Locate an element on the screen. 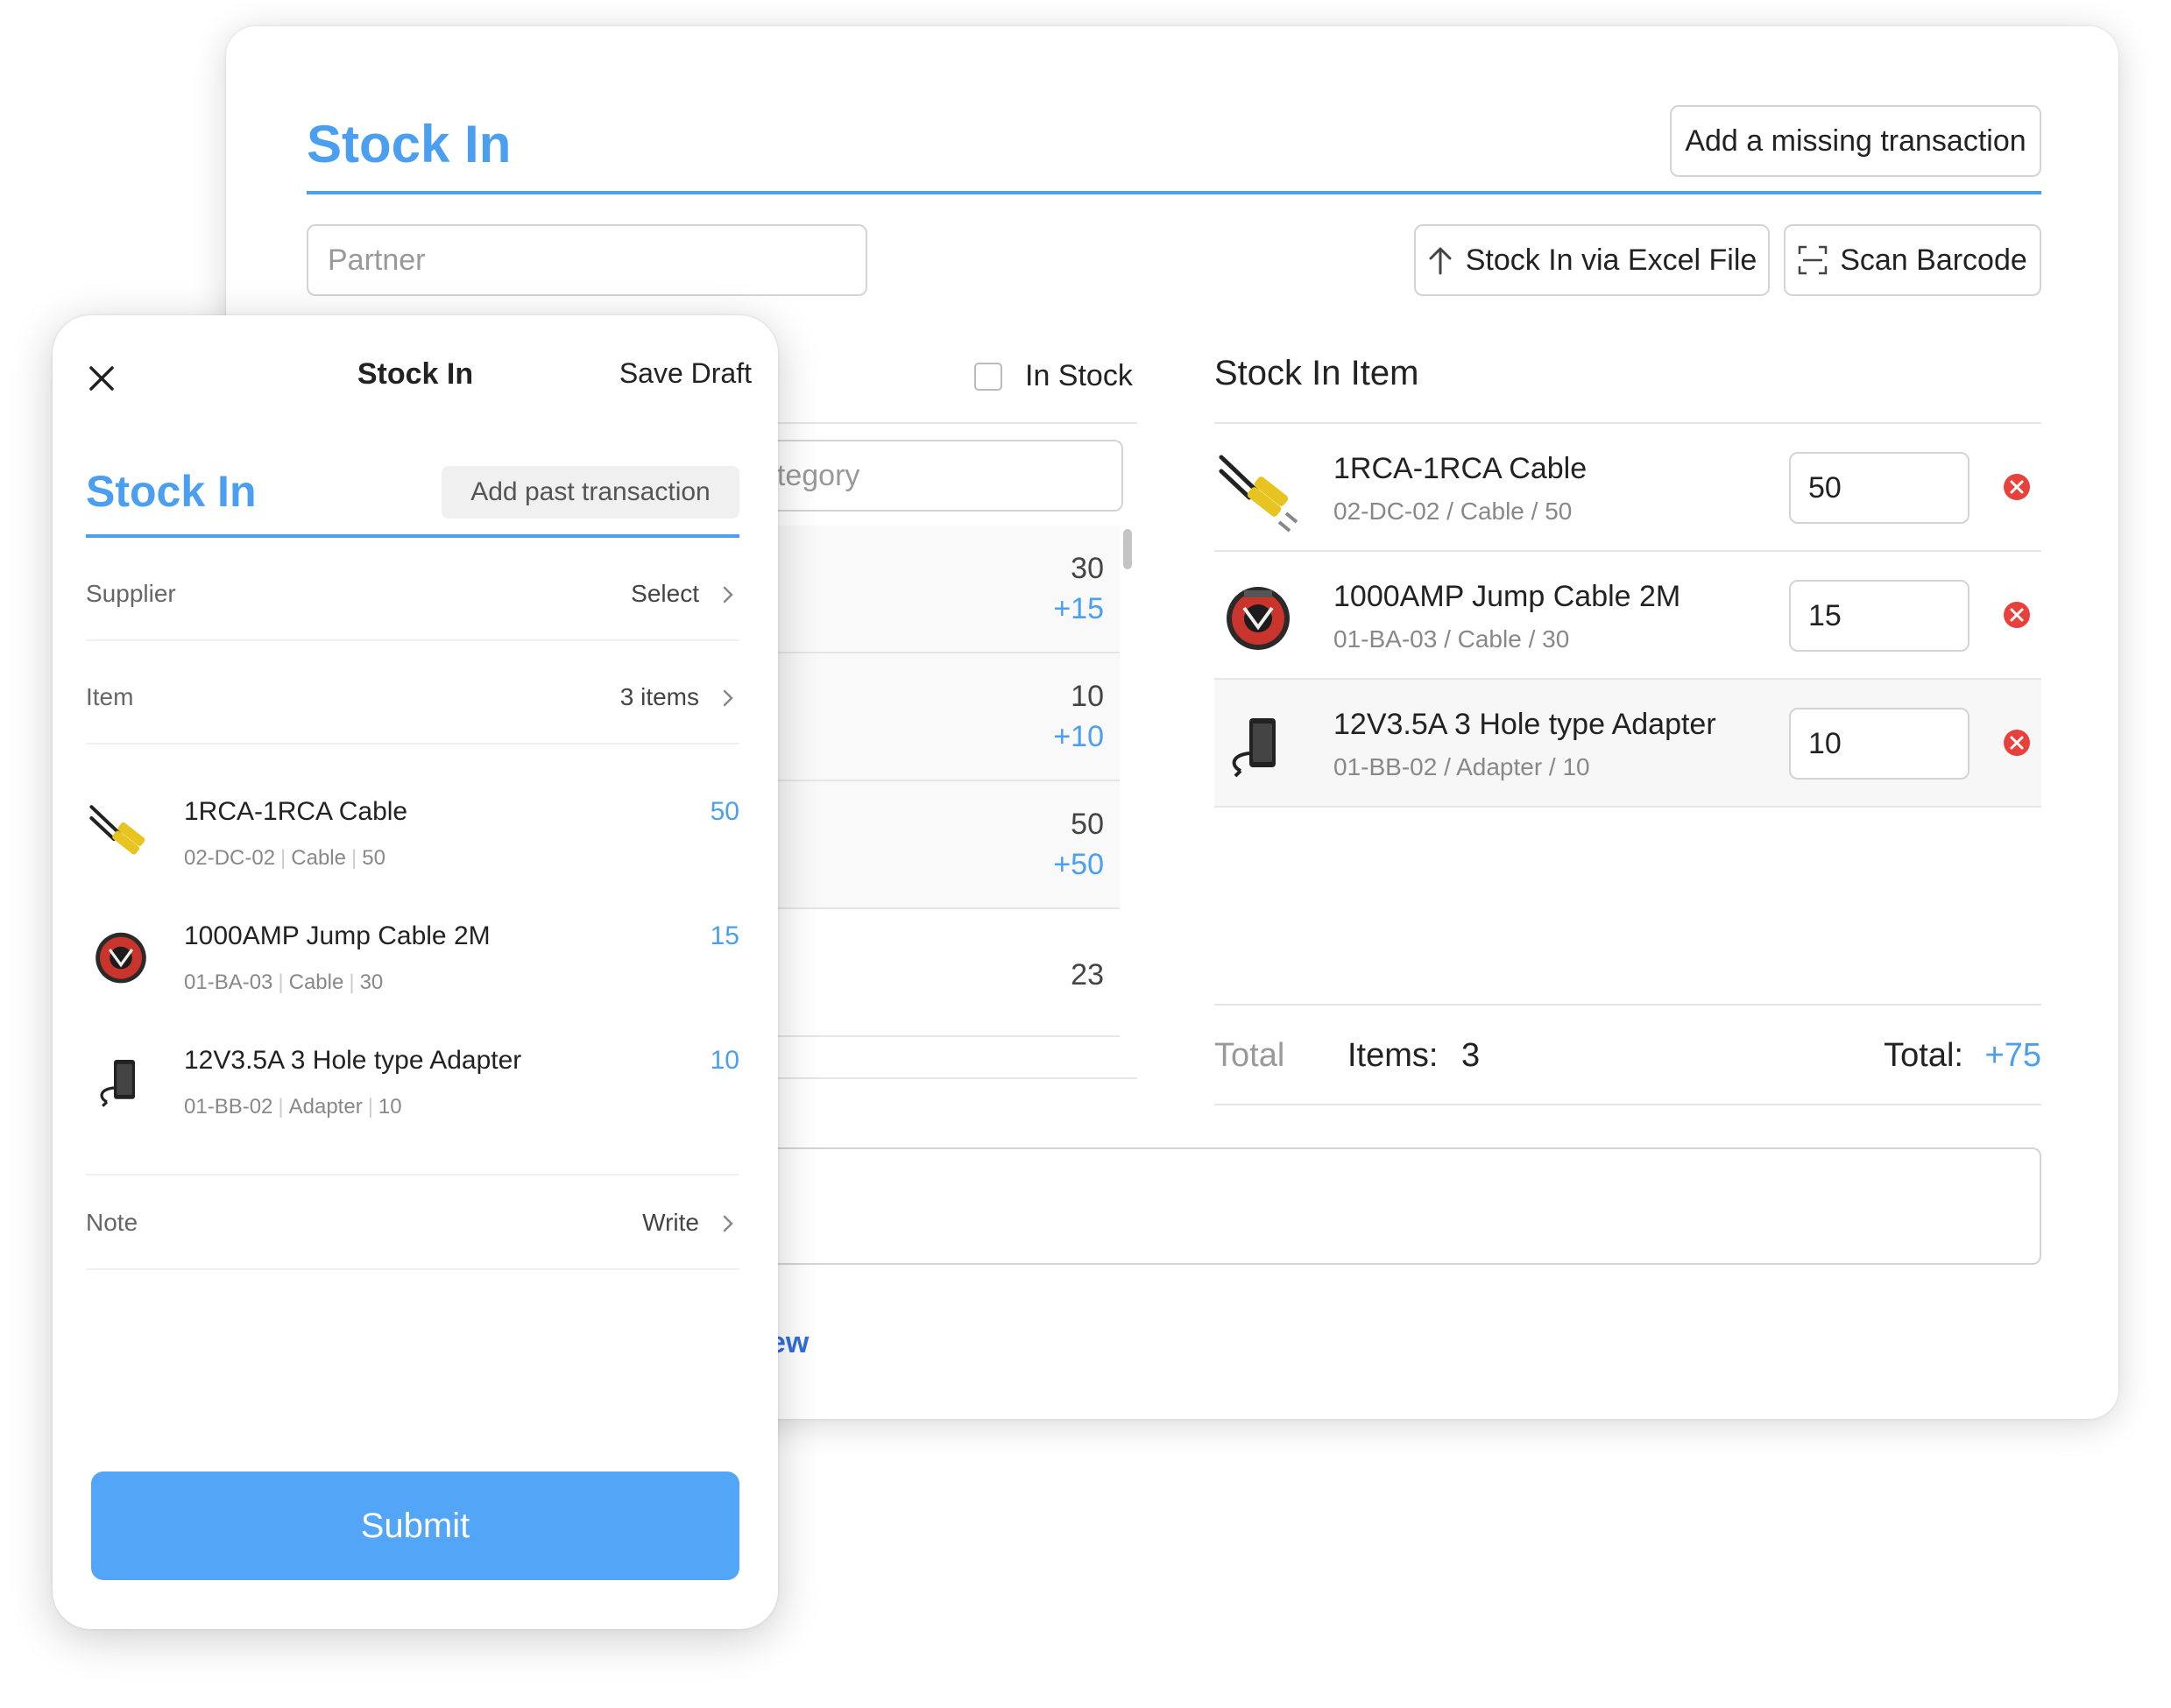 The height and width of the screenshot is (1708, 2171). upload-arrow-icon is located at coordinates (1441, 261).